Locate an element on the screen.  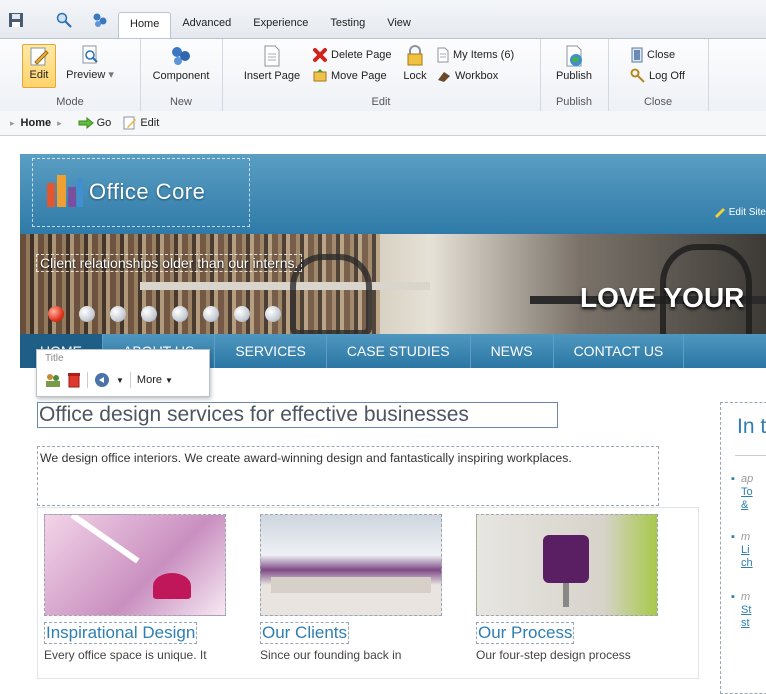
address-bar: ▸ Home ▸ Go Edit is located at coordinates (383, 123).